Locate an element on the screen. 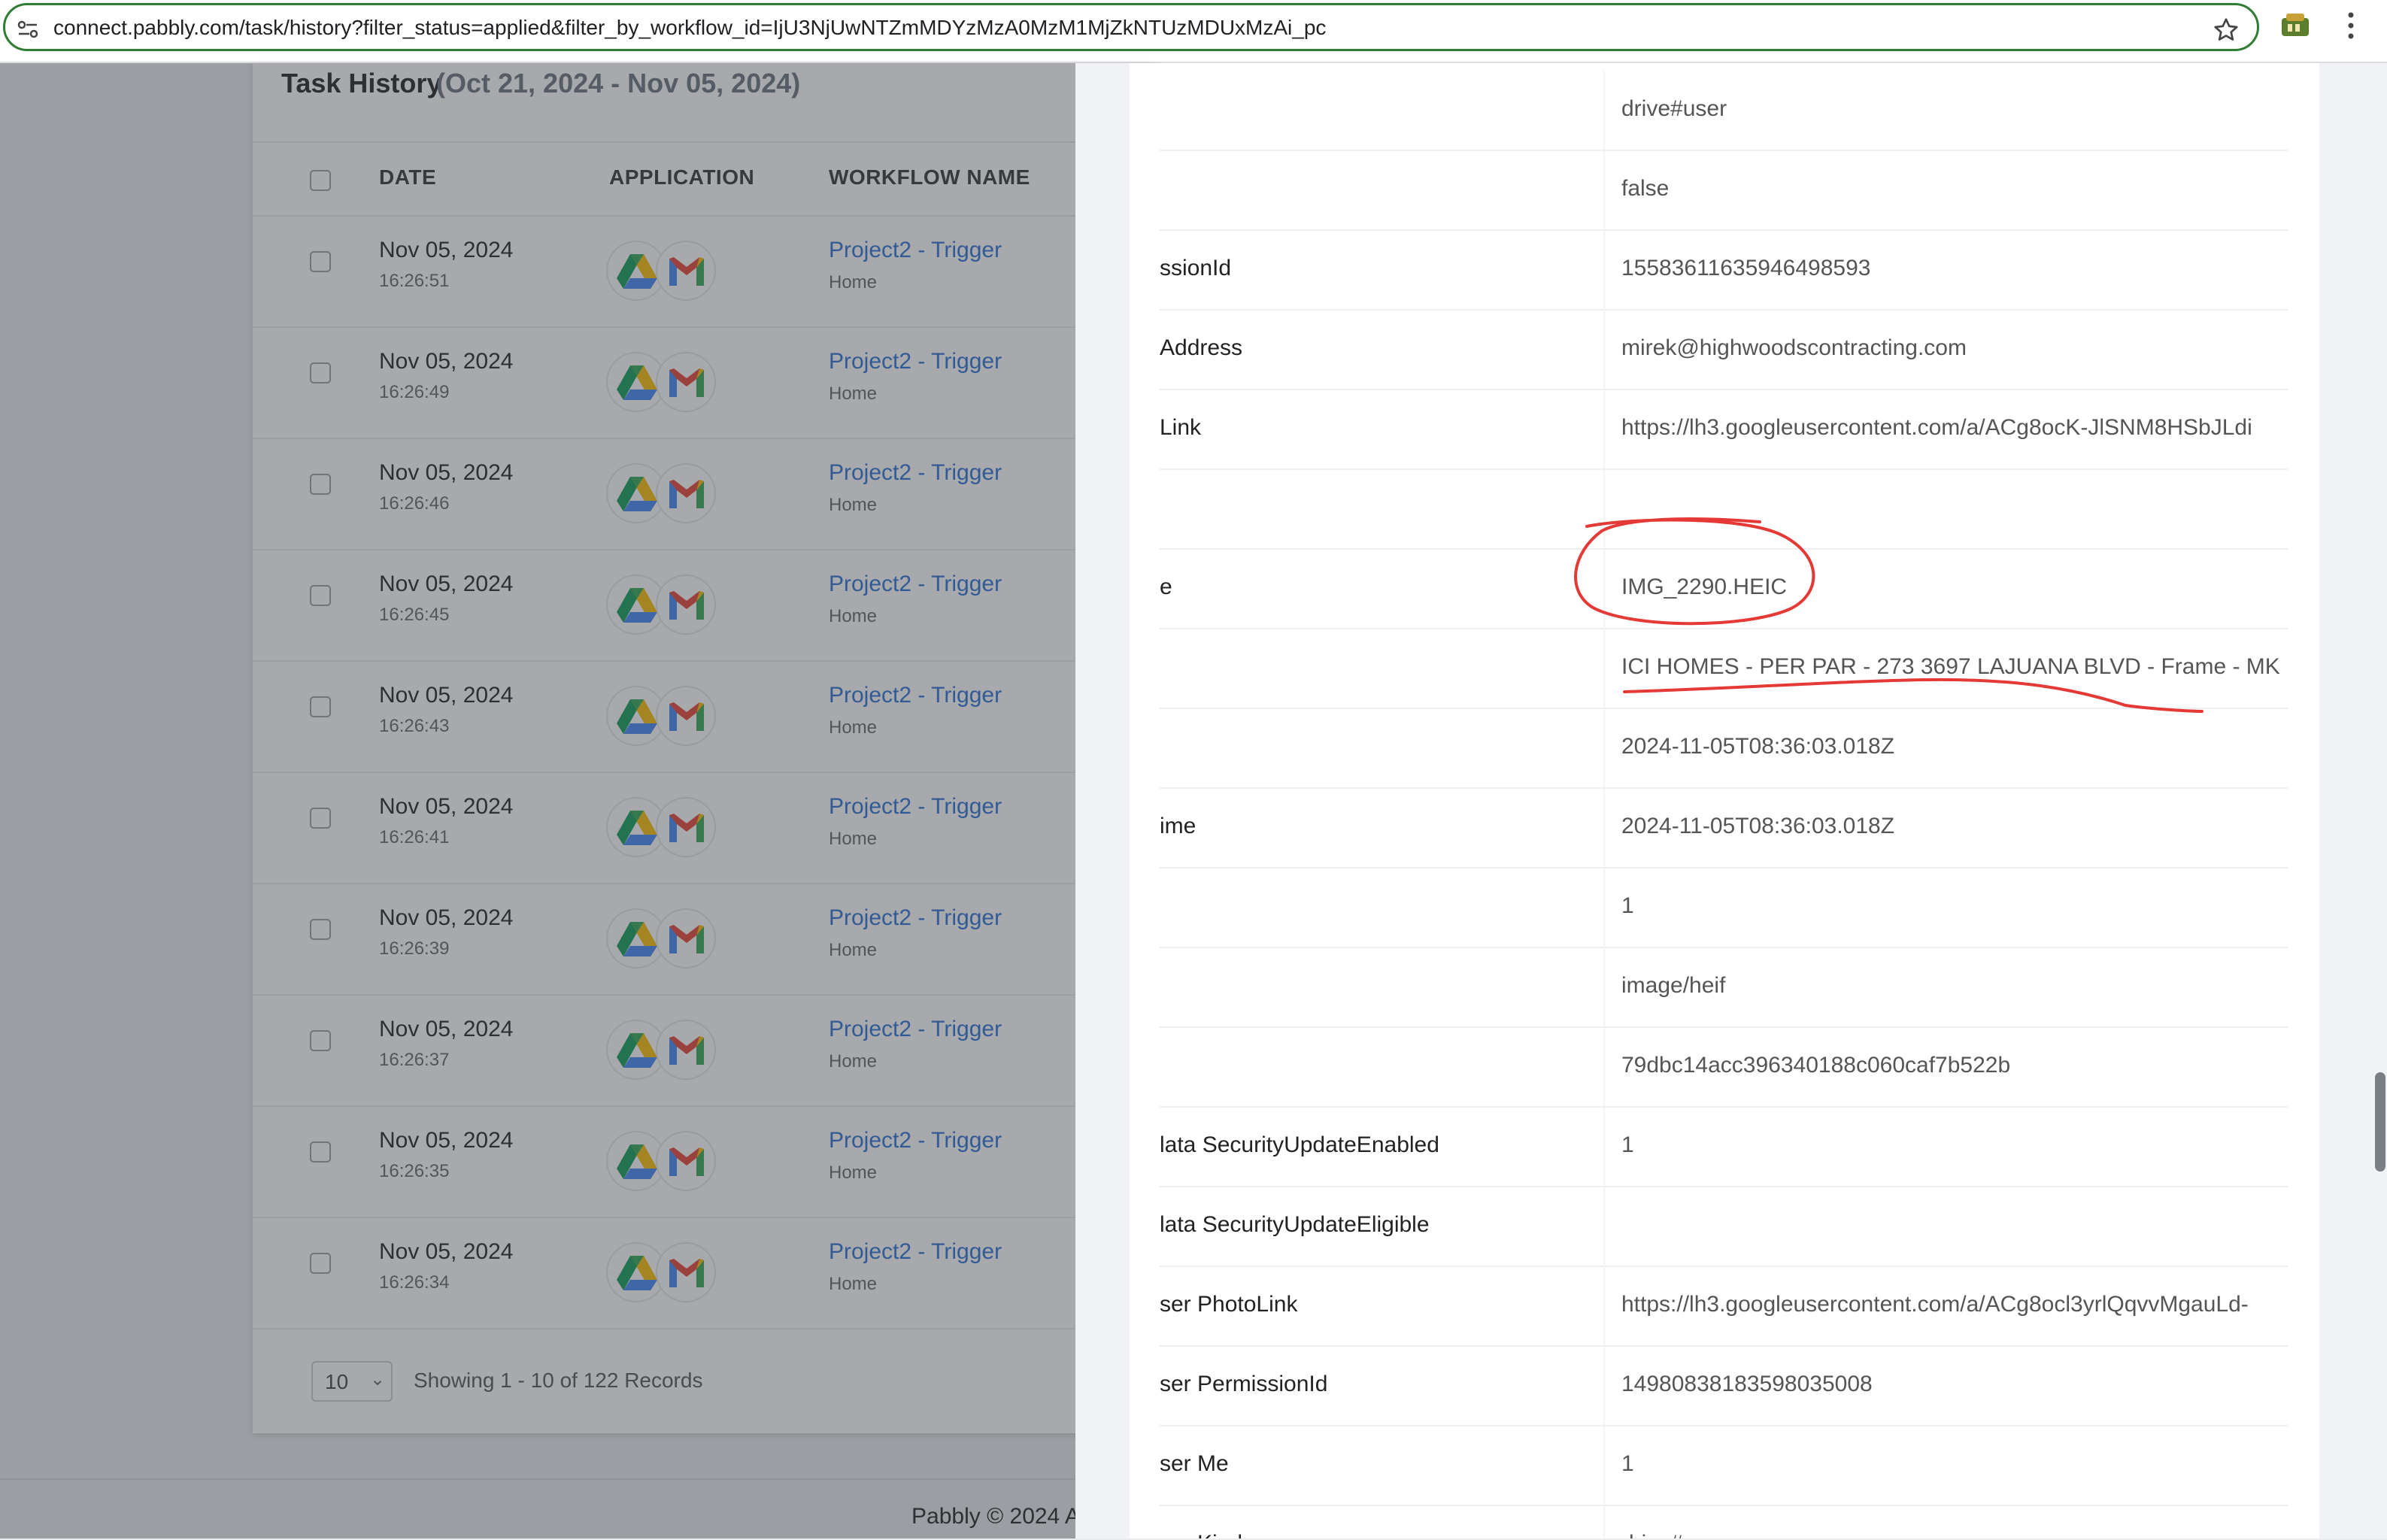  response-value: false is located at coordinates (1646, 188).